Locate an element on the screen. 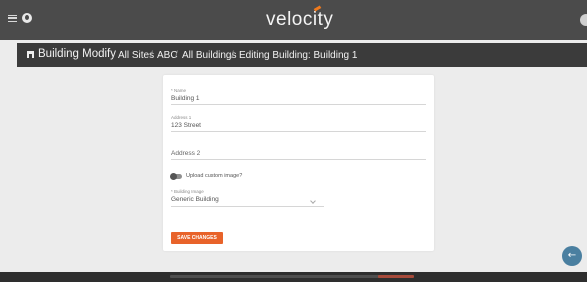 The width and height of the screenshot is (587, 282). globe-icon is located at coordinates (27, 18).